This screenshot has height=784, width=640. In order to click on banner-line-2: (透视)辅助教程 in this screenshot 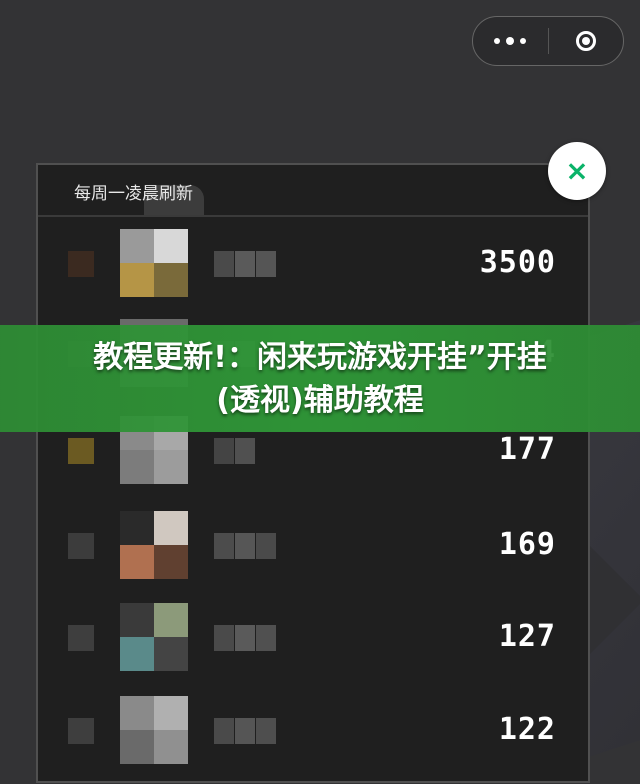, I will do `click(320, 400)`.